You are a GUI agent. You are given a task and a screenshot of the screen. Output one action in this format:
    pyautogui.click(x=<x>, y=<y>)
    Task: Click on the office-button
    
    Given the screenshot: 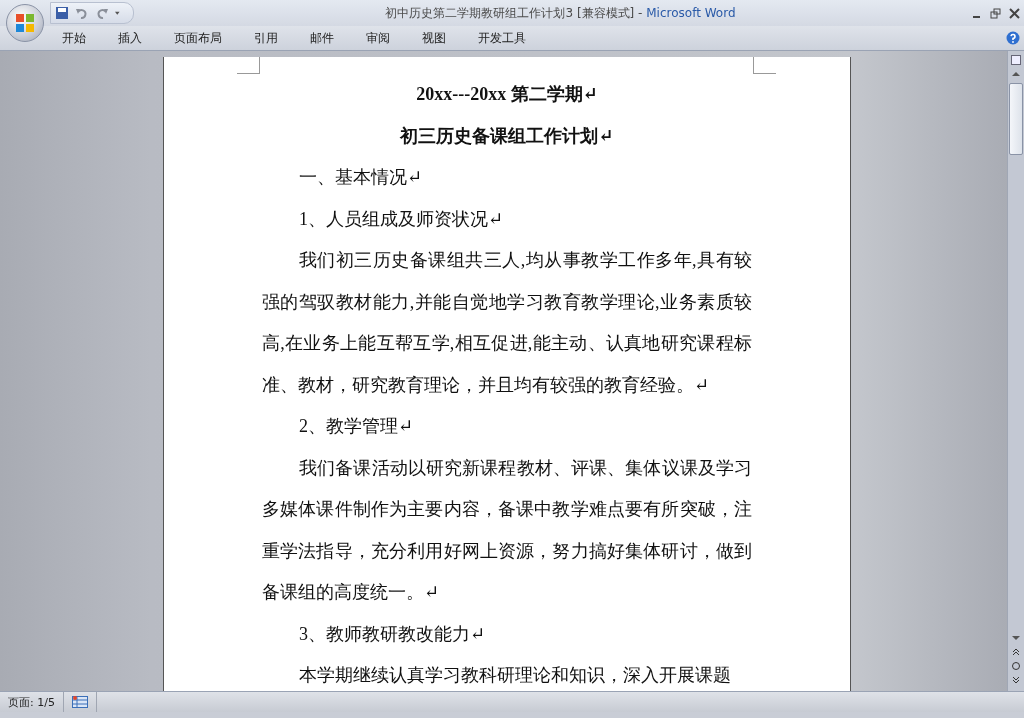 What is the action you would take?
    pyautogui.click(x=25, y=23)
    